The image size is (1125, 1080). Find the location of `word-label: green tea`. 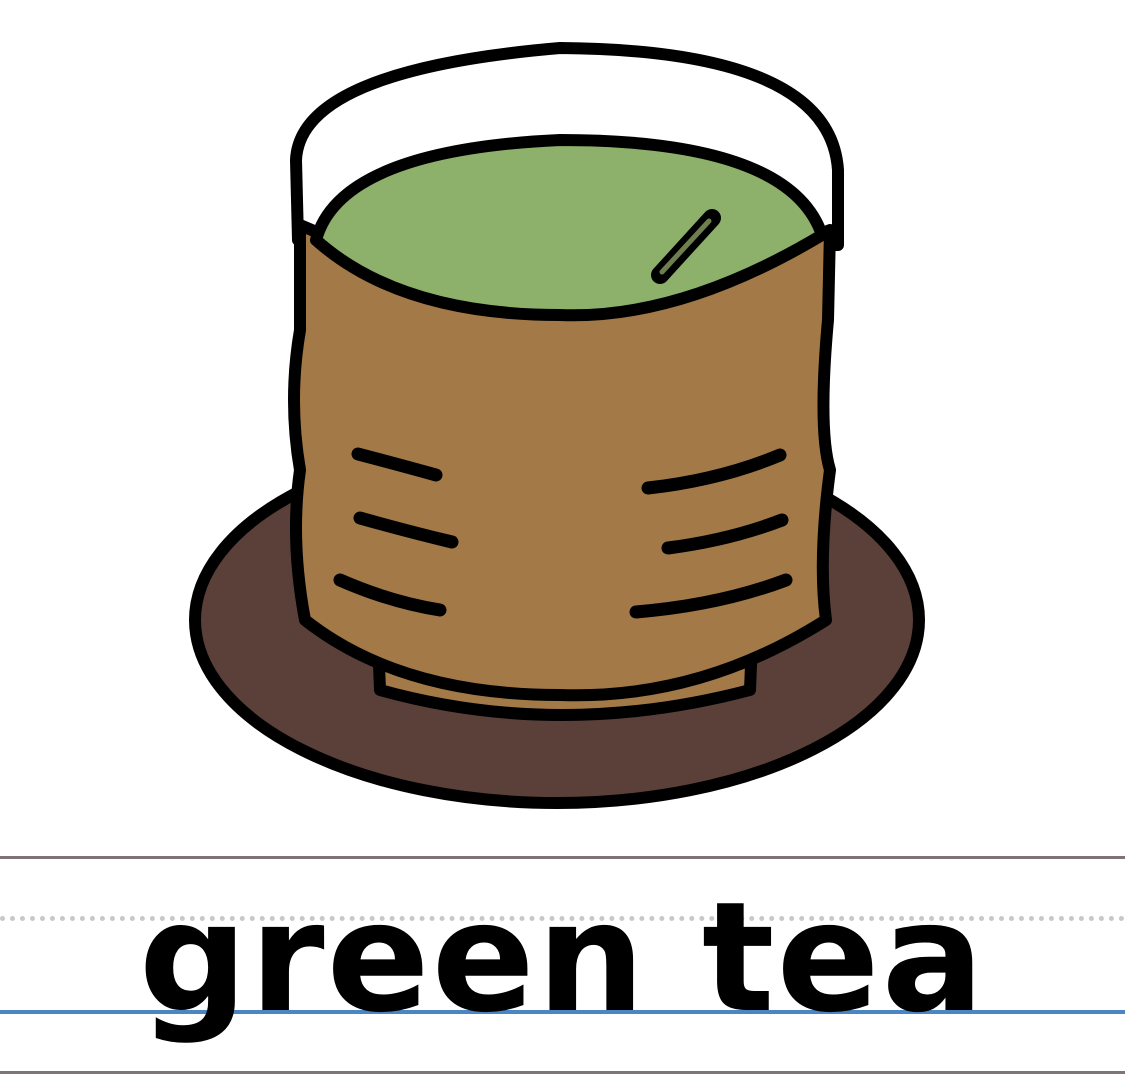

word-label: green tea is located at coordinates (562, 957).